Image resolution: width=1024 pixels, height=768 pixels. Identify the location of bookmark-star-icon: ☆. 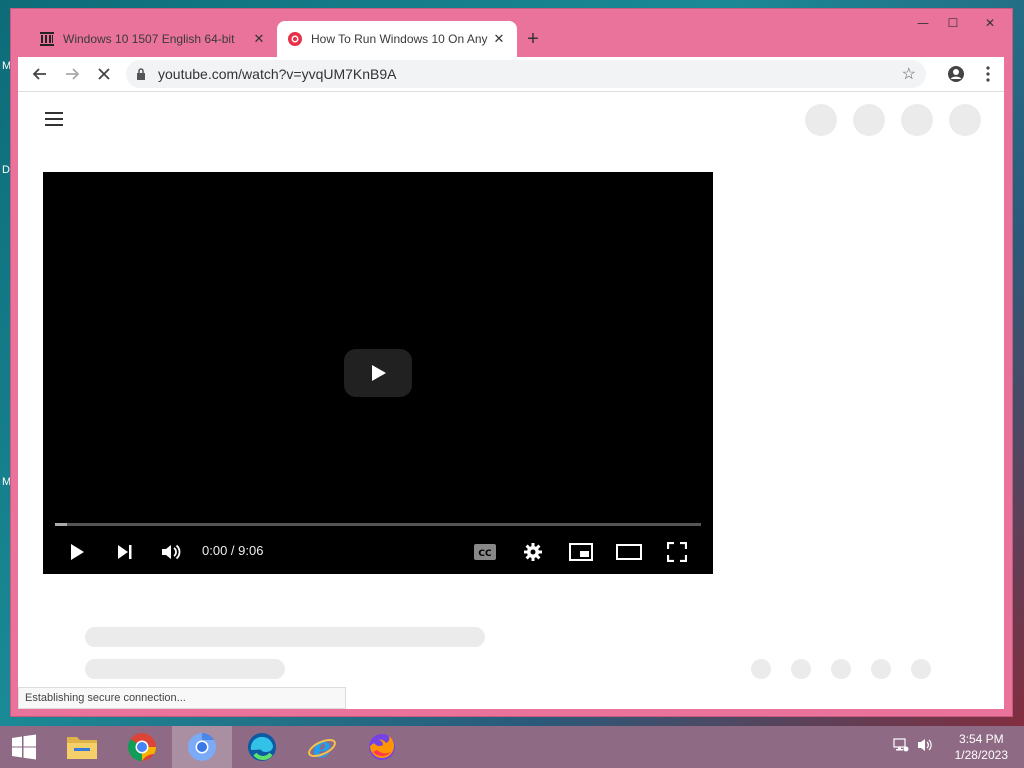
(909, 74).